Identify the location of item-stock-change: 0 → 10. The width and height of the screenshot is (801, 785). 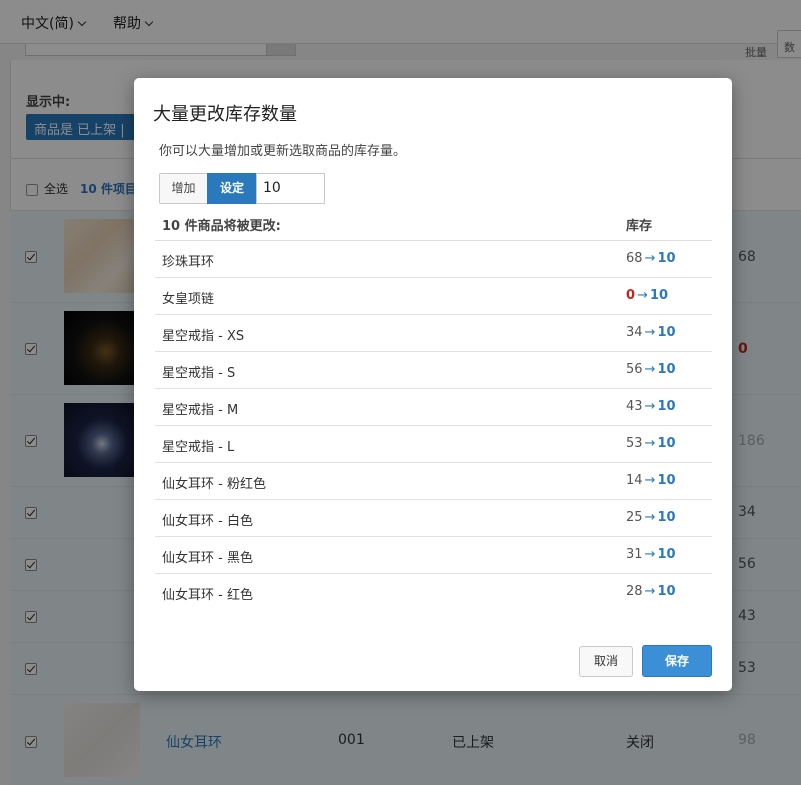
(647, 295).